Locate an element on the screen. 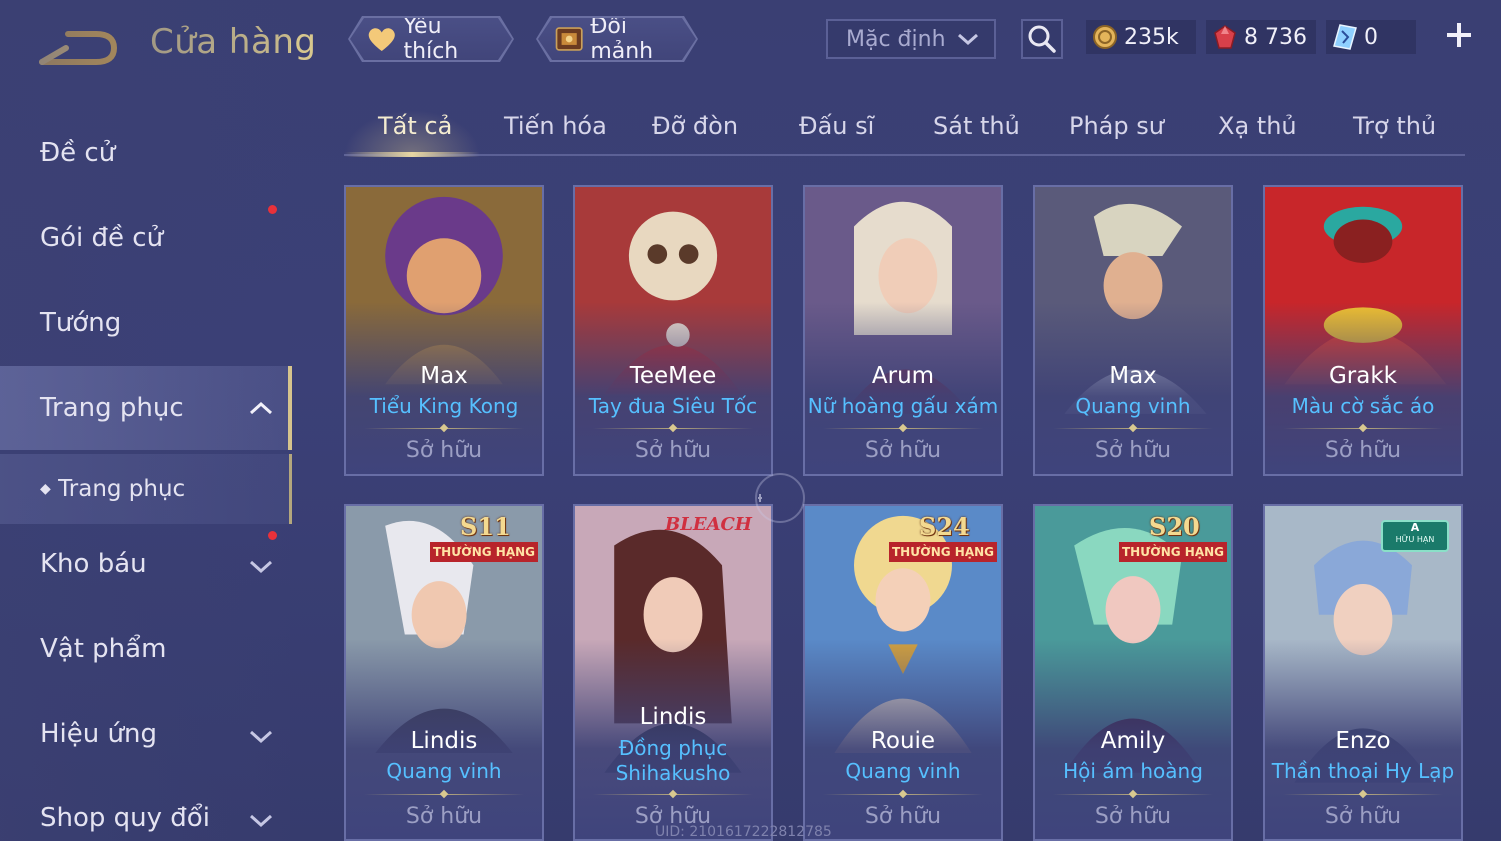 This screenshot has width=1501, height=841. plus-icon is located at coordinates (1459, 35).